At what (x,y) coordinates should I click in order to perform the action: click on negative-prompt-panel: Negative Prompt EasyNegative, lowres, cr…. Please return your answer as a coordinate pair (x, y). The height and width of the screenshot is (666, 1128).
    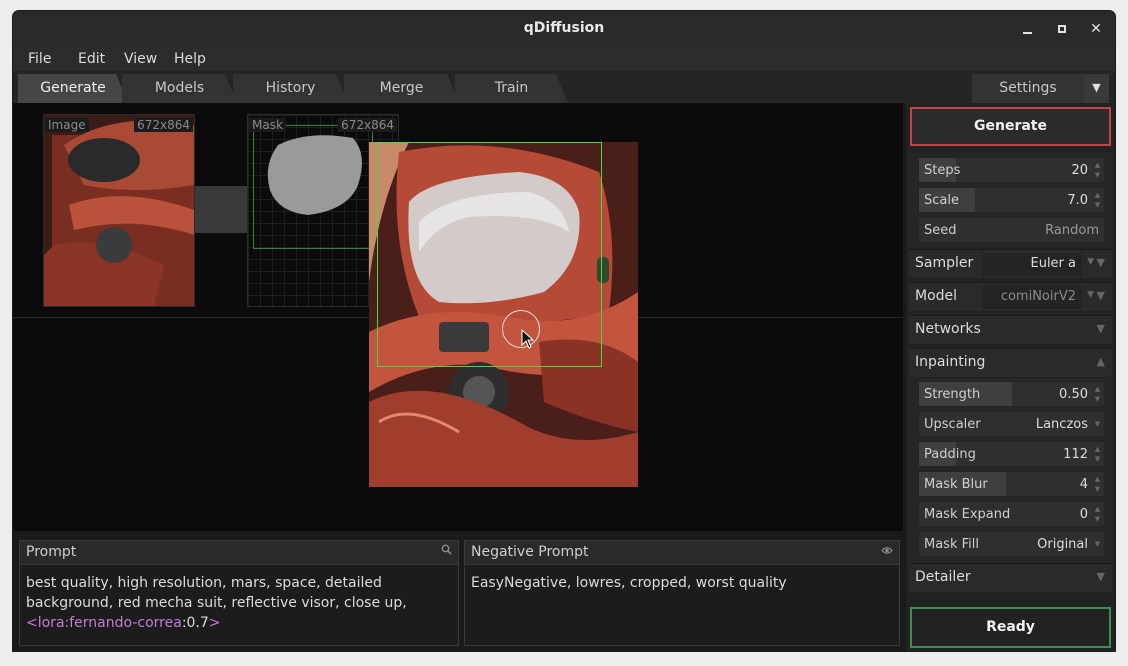
    Looking at the image, I should click on (682, 593).